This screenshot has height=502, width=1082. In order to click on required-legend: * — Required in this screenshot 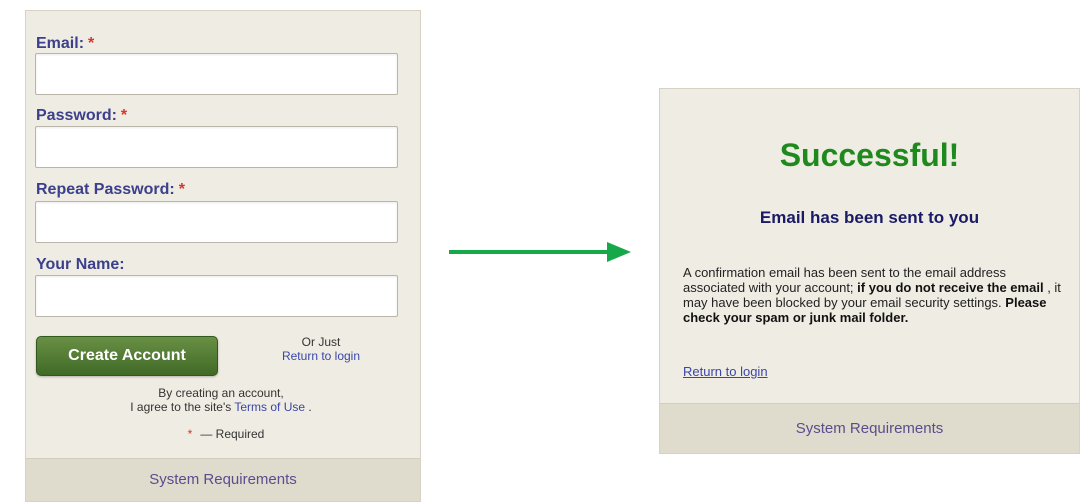, I will do `click(226, 434)`.